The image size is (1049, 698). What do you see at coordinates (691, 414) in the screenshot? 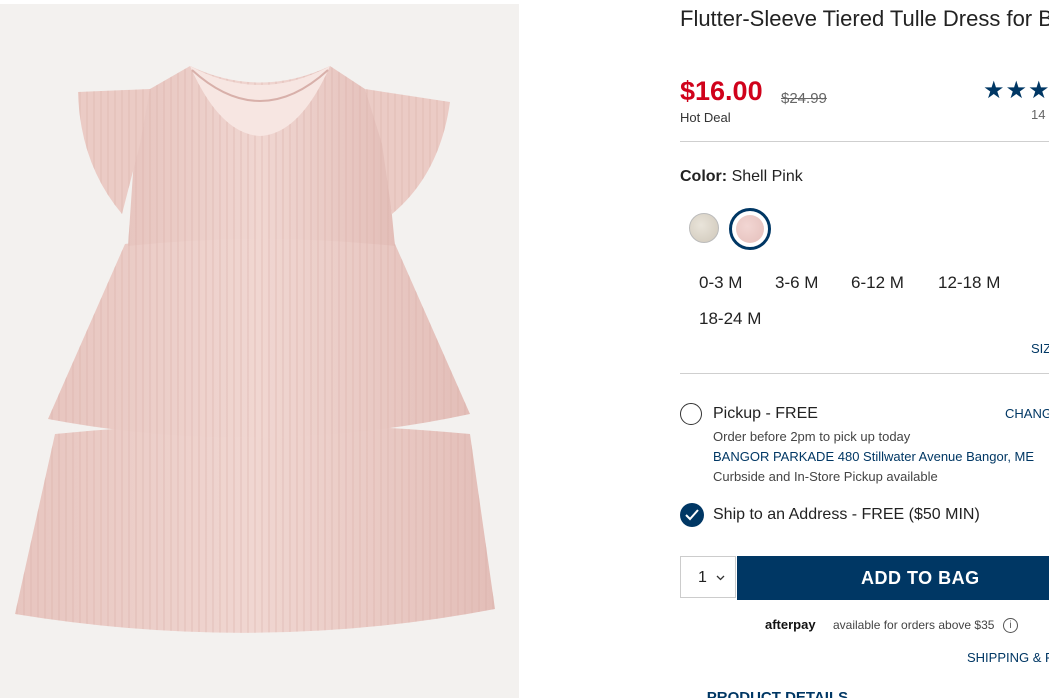
I see `pickup-radio` at bounding box center [691, 414].